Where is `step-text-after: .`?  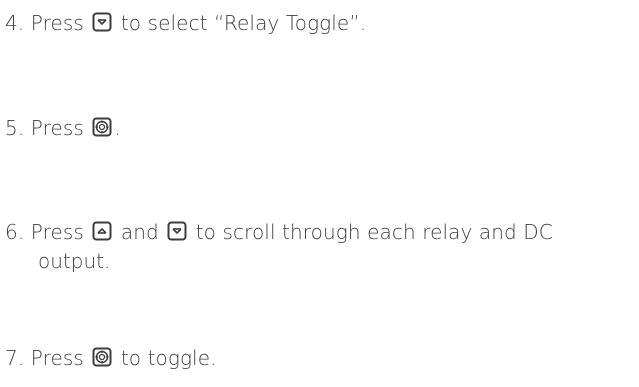 step-text-after: . is located at coordinates (117, 128).